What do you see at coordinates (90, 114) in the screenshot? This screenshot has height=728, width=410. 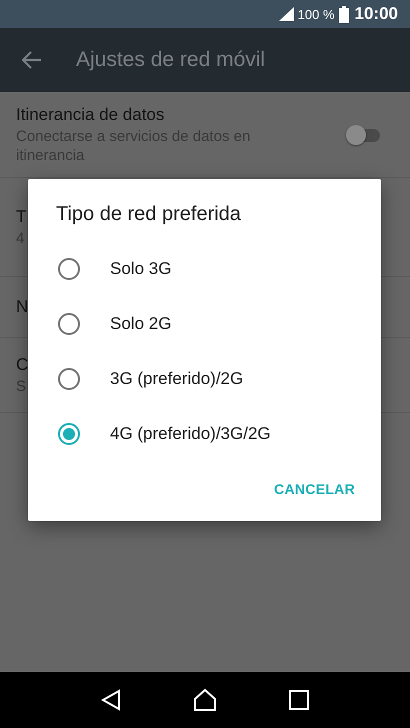 I see `setting-title: Itinerancia de datos` at bounding box center [90, 114].